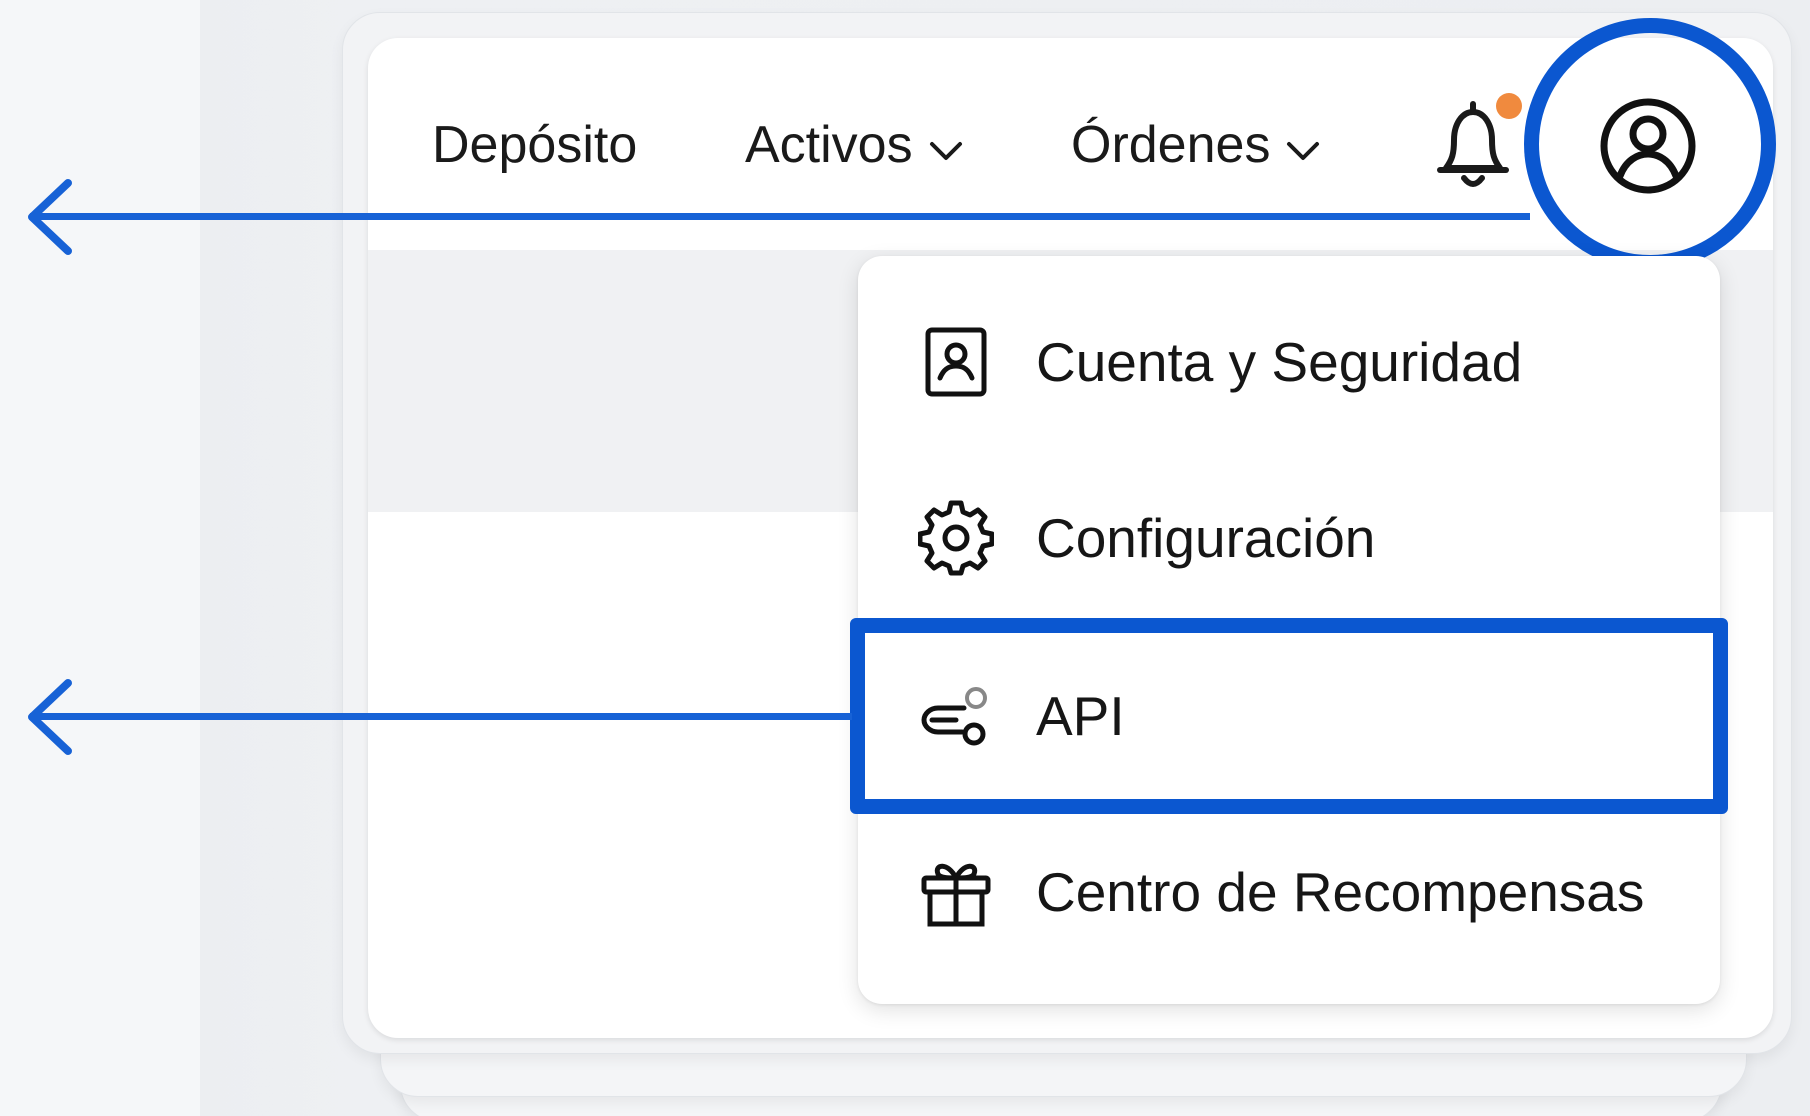 This screenshot has width=1810, height=1116. Describe the element at coordinates (1509, 106) in the screenshot. I see `notification-dot` at that location.